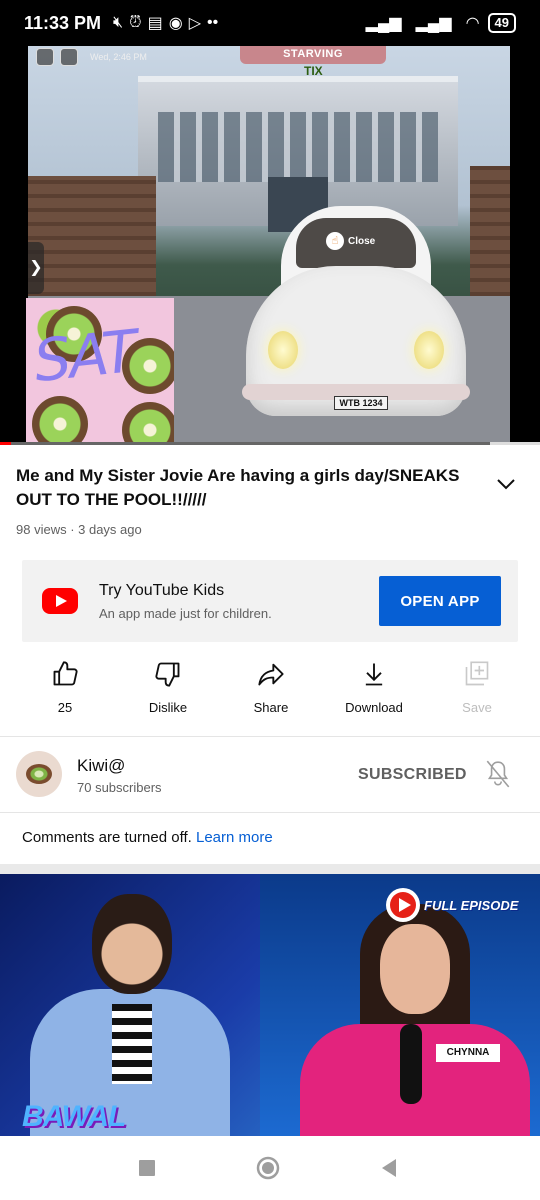  Describe the element at coordinates (361, 403) in the screenshot. I see `license-plate: WTB 1234` at that location.